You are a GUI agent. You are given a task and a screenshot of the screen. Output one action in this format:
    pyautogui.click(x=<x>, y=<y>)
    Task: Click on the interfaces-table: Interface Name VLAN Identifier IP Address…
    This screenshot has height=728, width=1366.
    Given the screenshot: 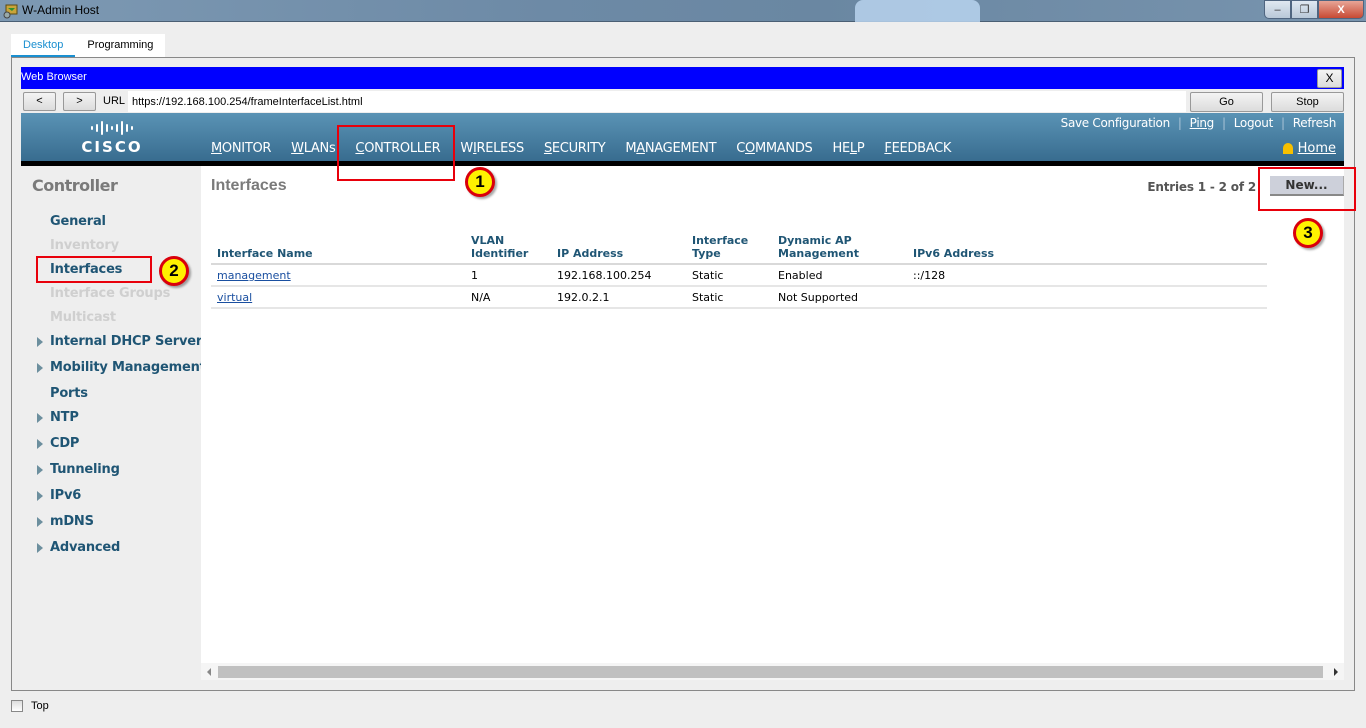 What is the action you would take?
    pyautogui.click(x=739, y=271)
    